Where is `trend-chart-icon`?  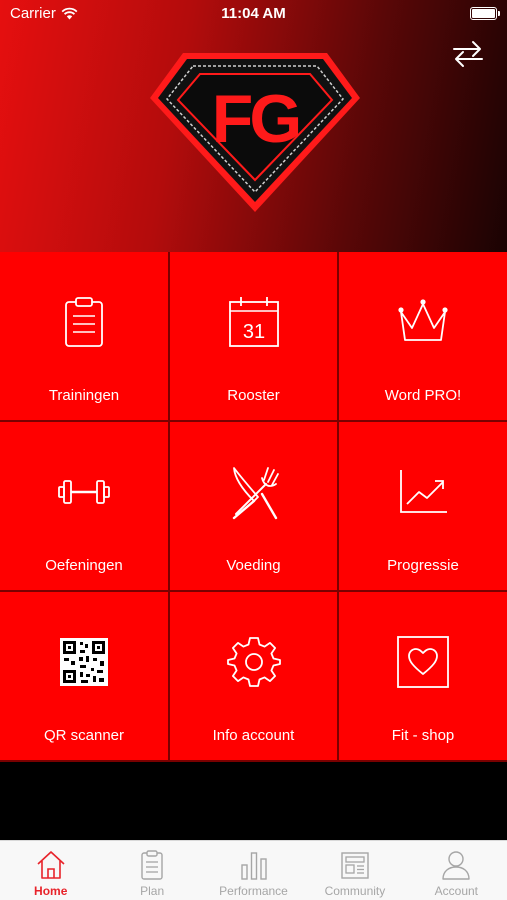
trend-chart-icon is located at coordinates (423, 491).